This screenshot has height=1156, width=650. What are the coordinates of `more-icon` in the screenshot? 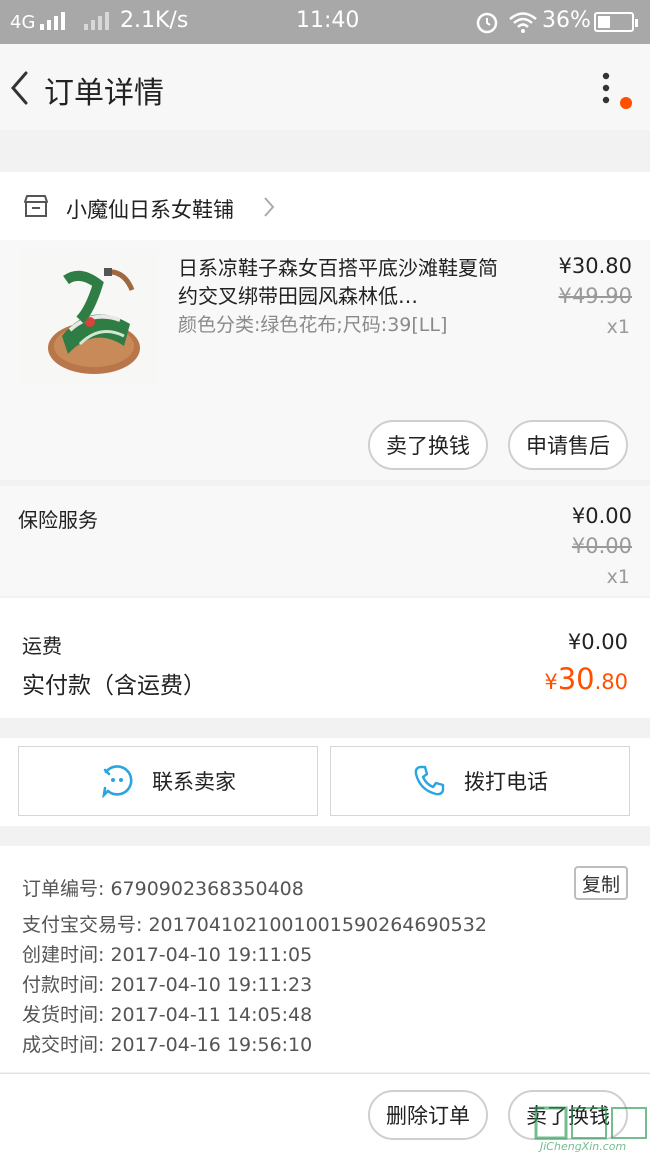 It's located at (606, 90).